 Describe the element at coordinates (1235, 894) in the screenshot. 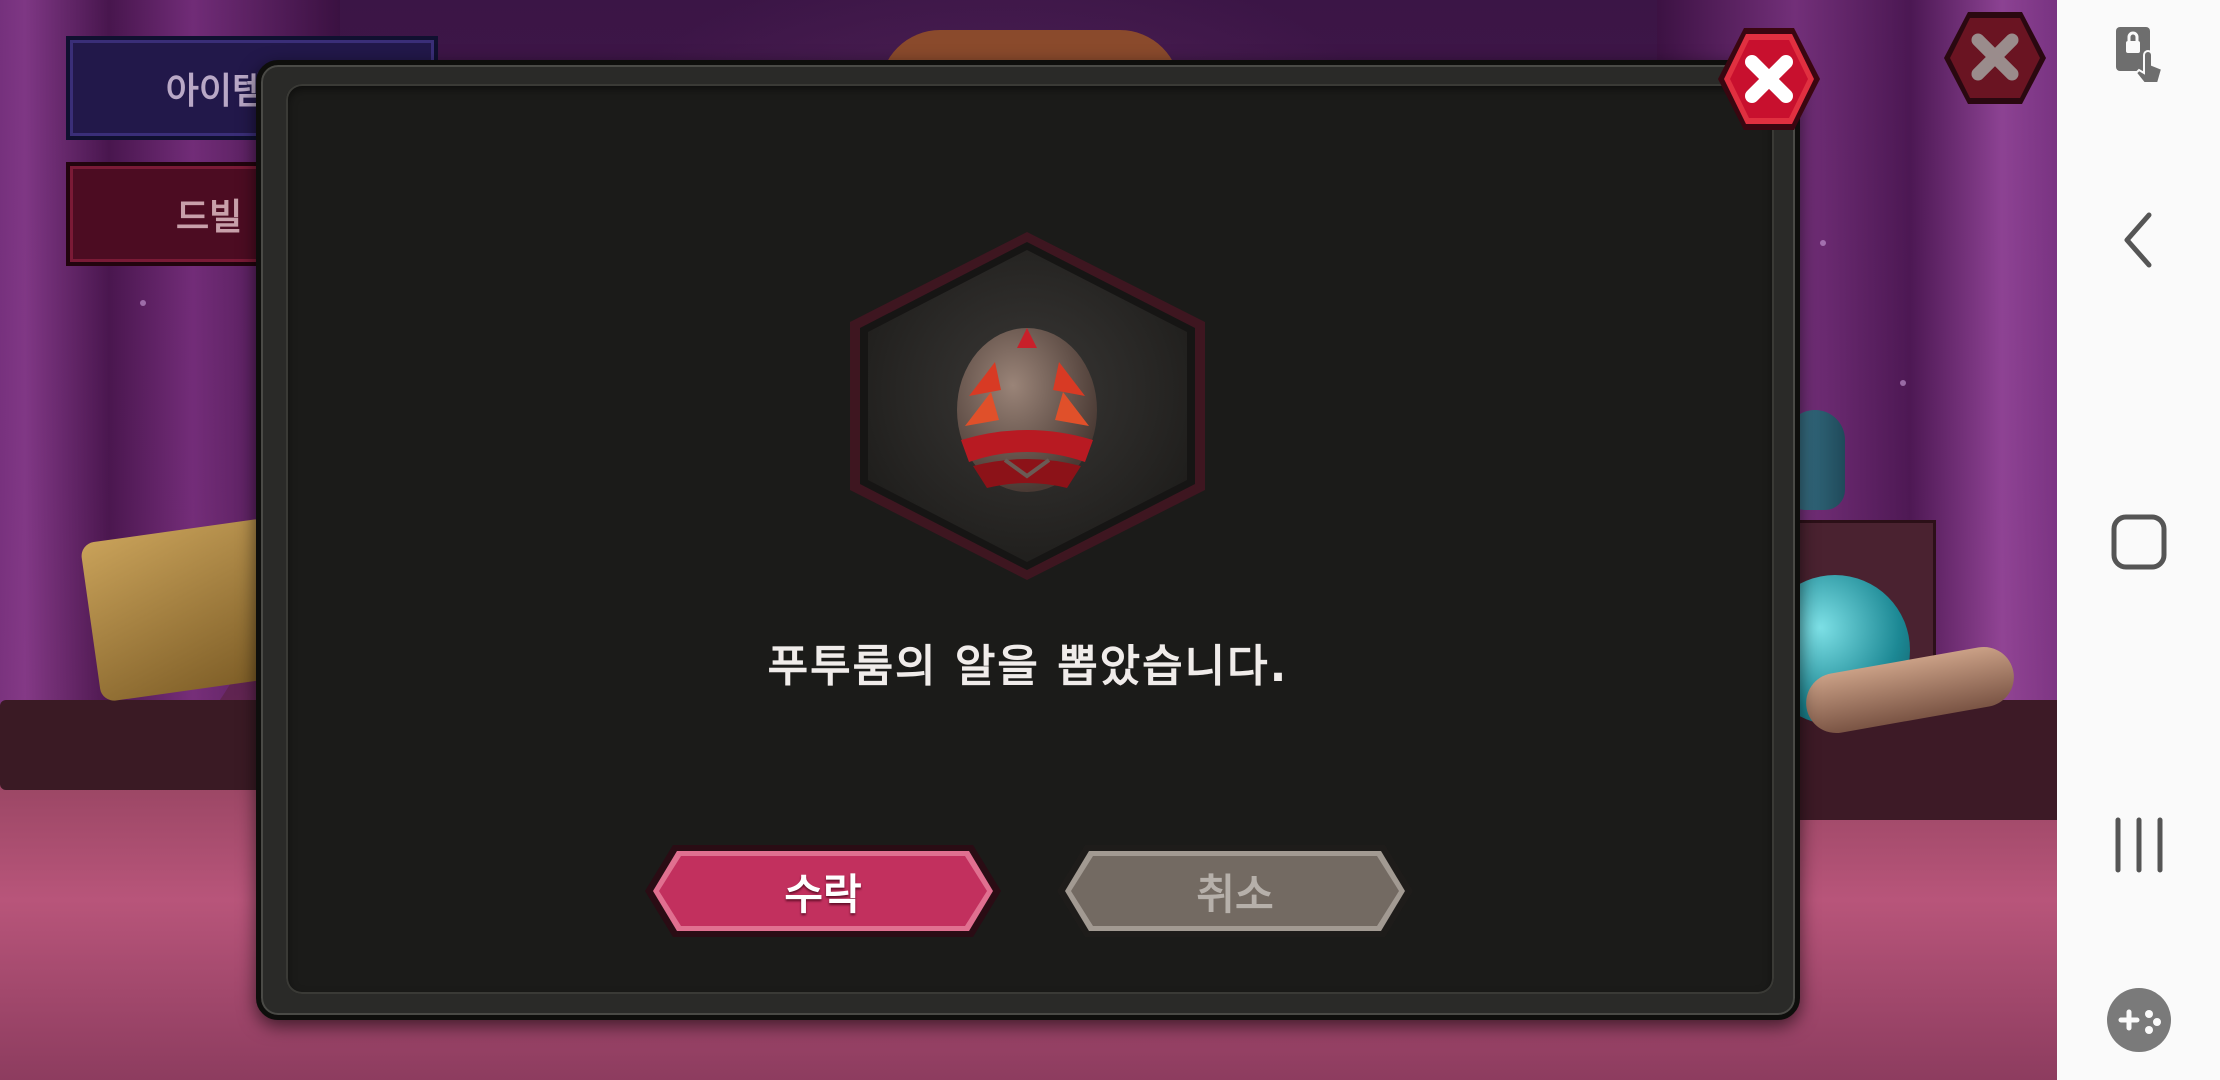

I see `cancel-label: 취소` at that location.